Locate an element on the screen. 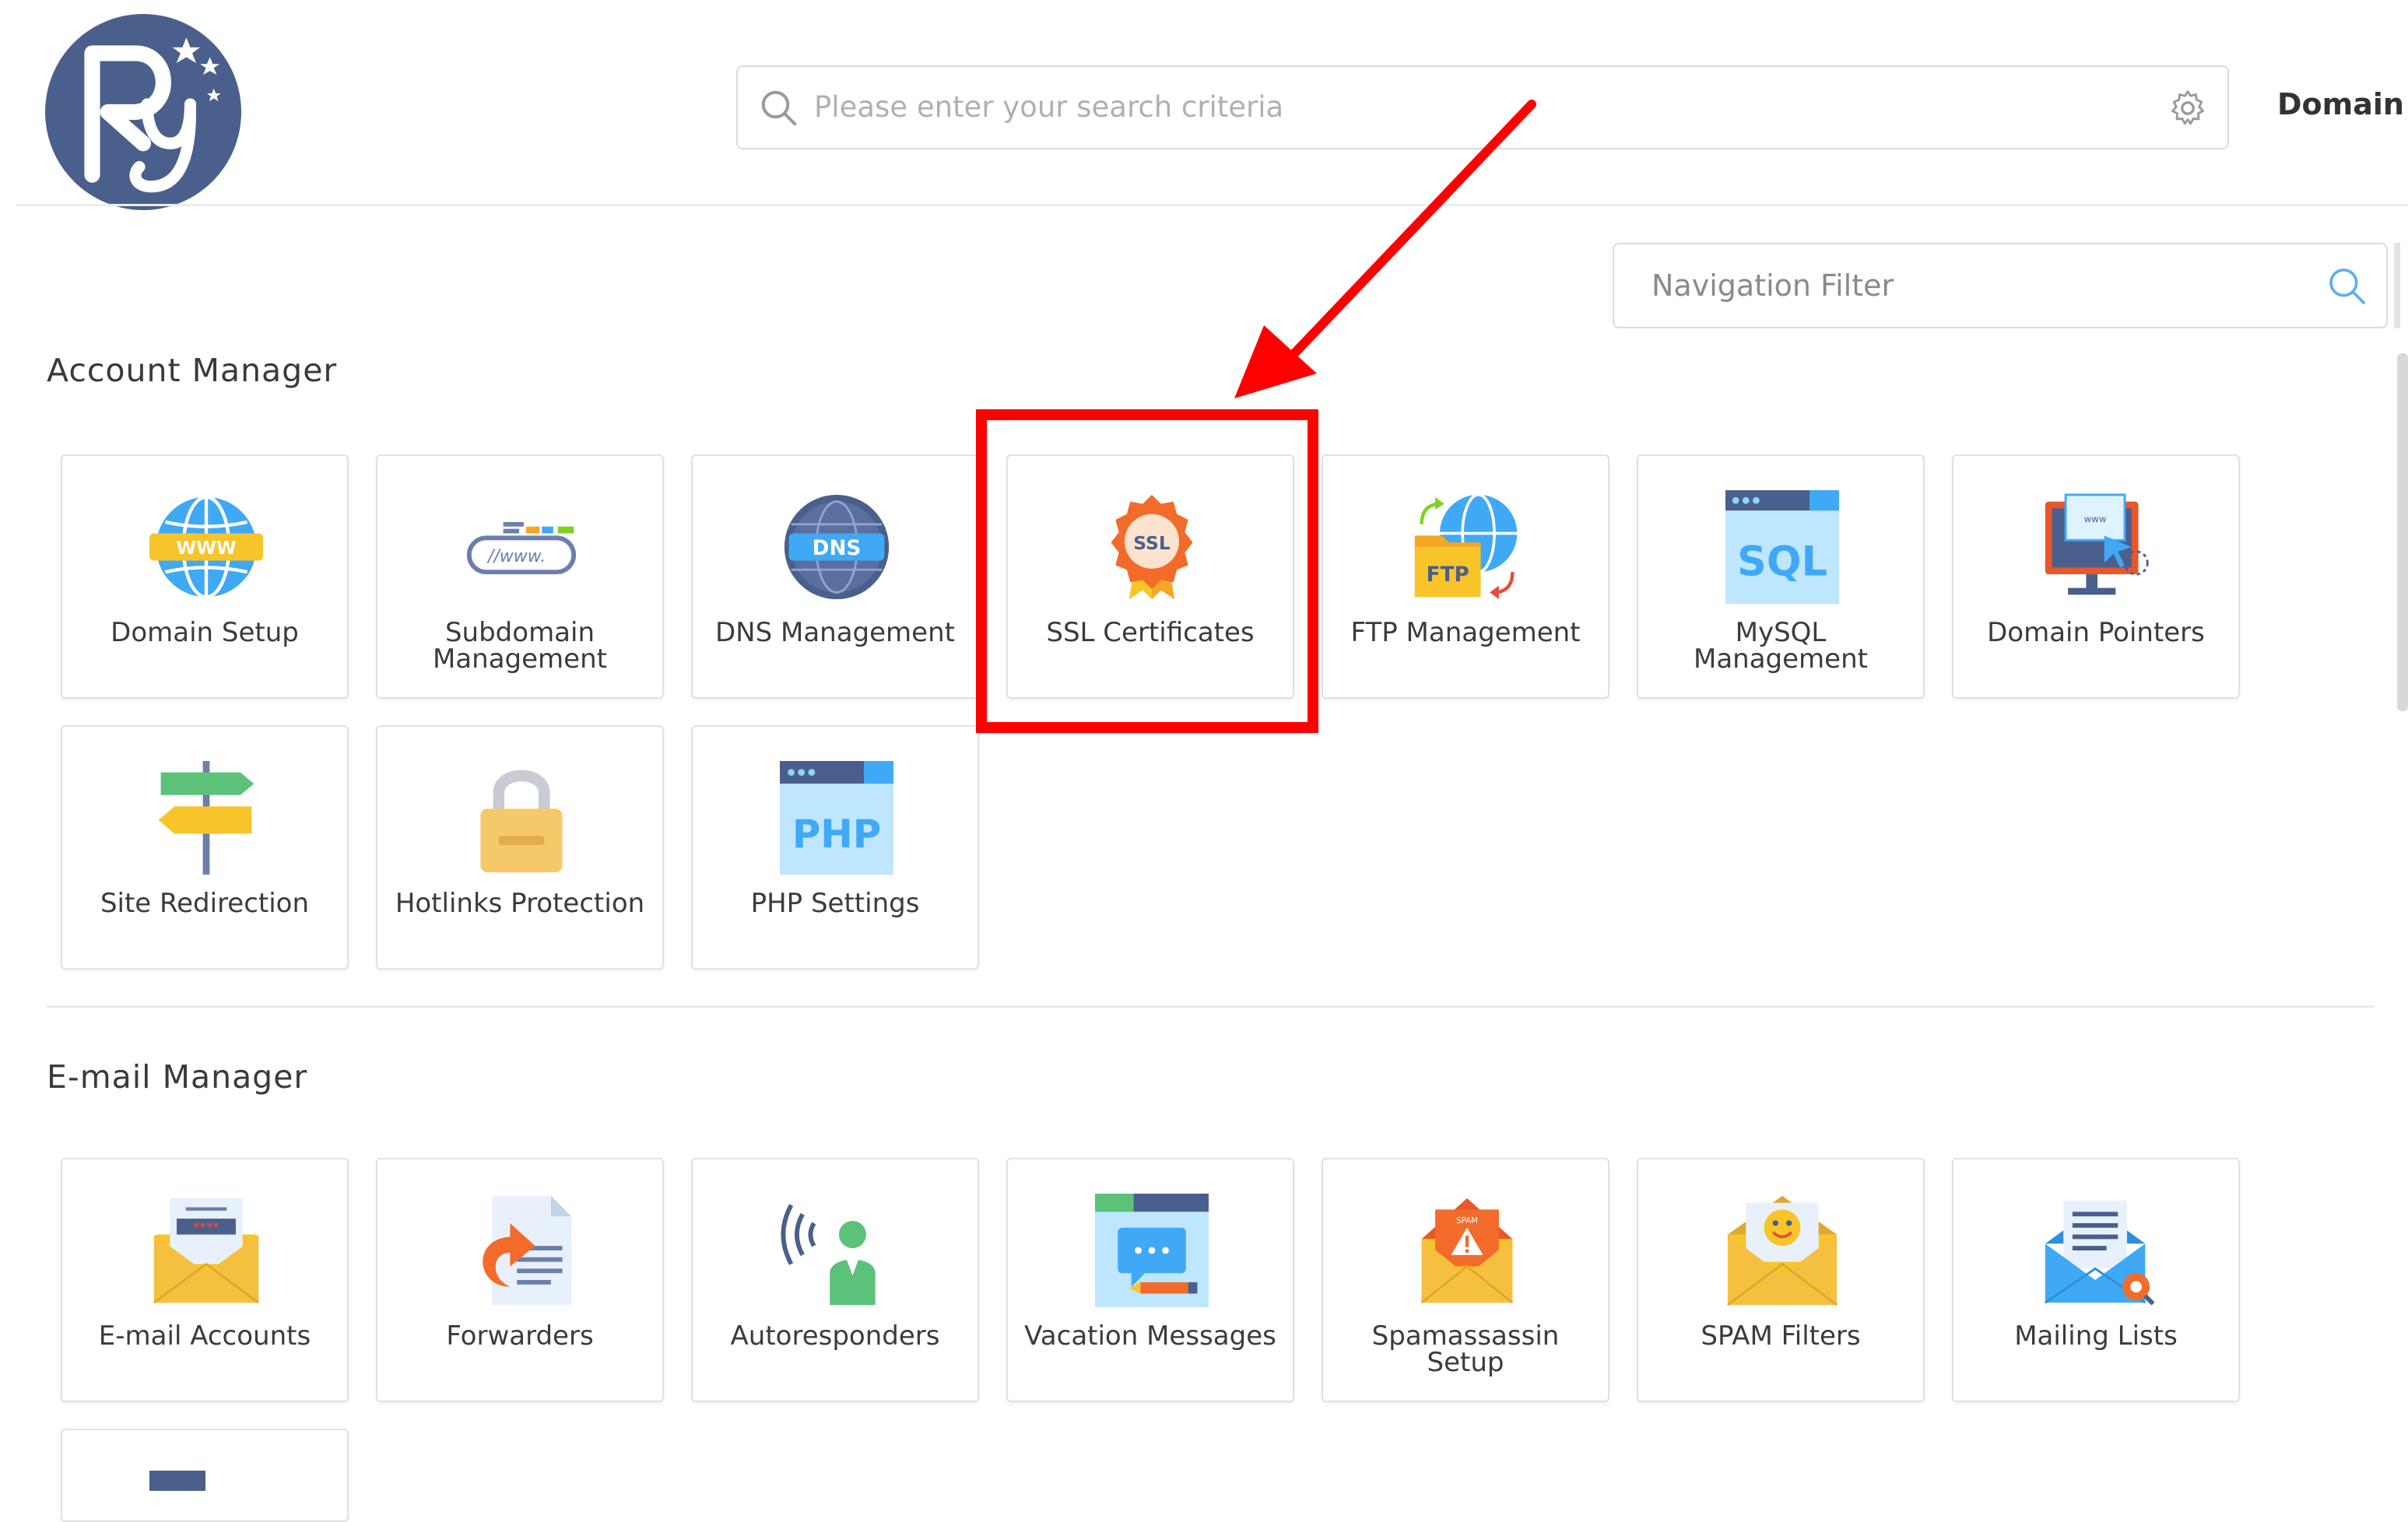 This screenshot has height=1522, width=2408. tile-label: Spamassassin Setup is located at coordinates (1466, 1349).